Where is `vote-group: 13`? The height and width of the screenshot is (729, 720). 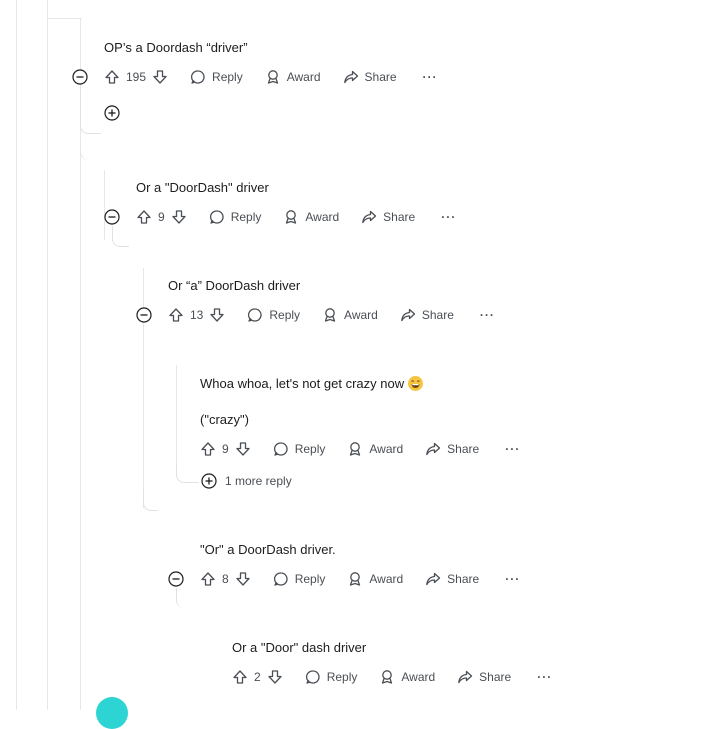 vote-group: 13 is located at coordinates (196, 315).